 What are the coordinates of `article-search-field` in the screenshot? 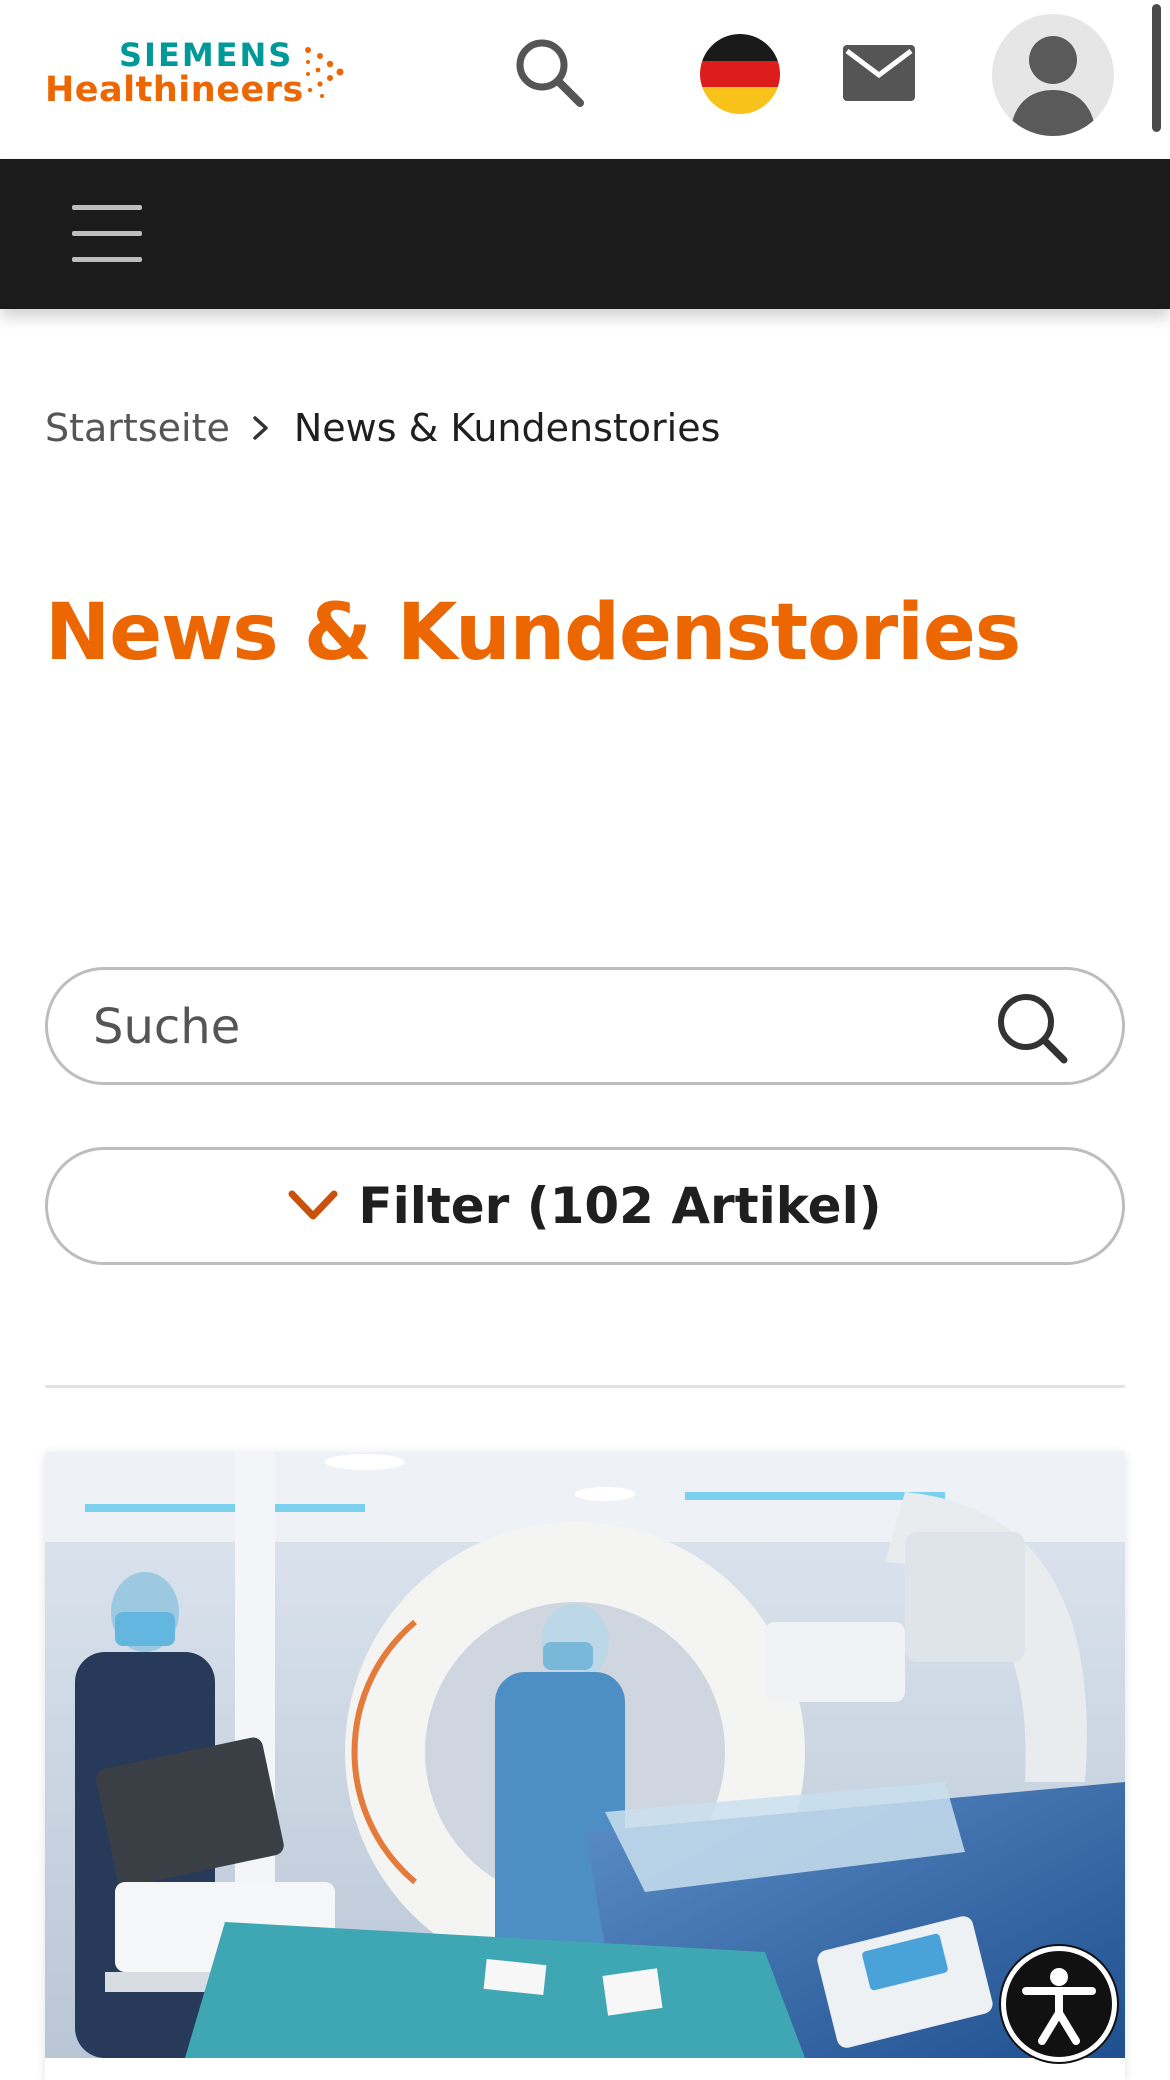 It's located at (585, 1026).